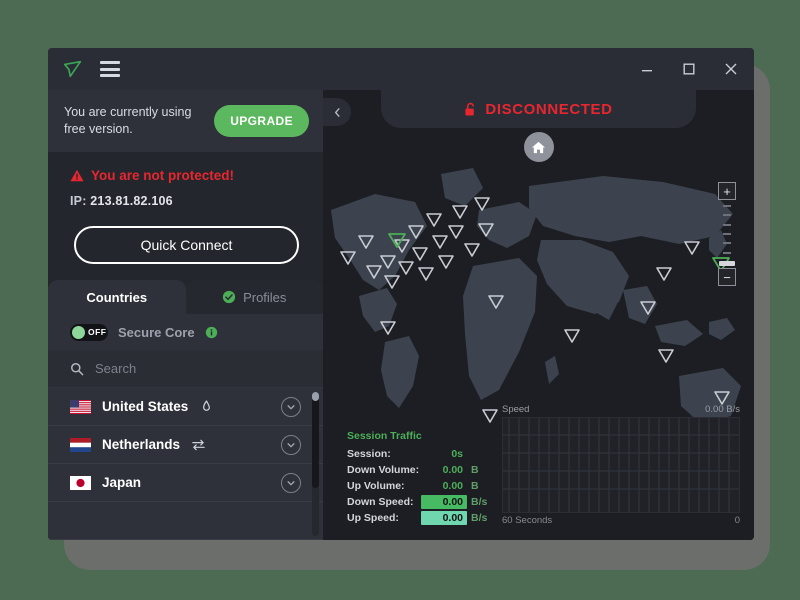  Describe the element at coordinates (538, 147) in the screenshot. I see `home-button` at that location.